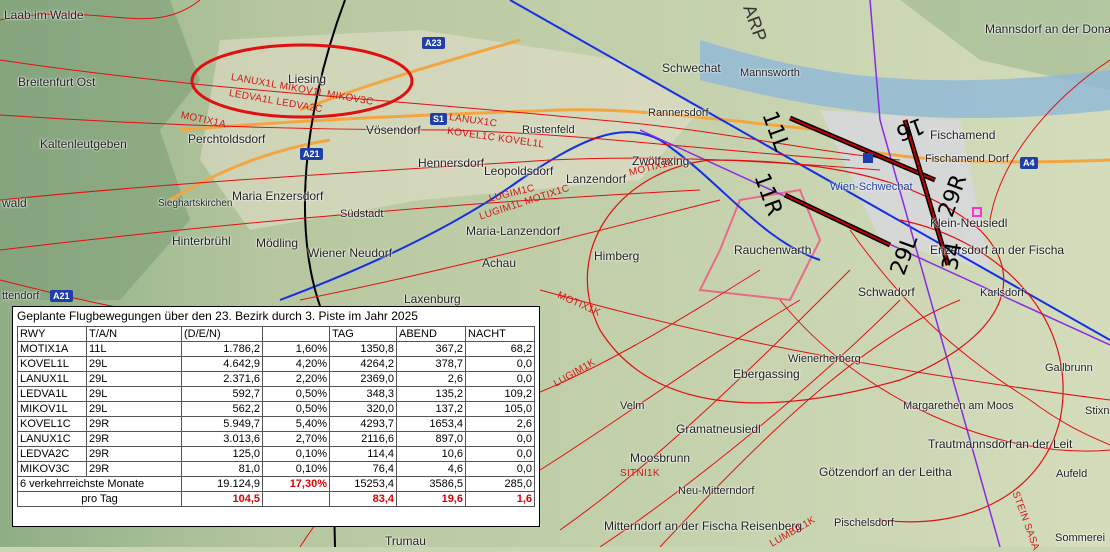 The height and width of the screenshot is (552, 1110). I want to click on place-karlsdorf: Karlsdorf, so click(1002, 293).